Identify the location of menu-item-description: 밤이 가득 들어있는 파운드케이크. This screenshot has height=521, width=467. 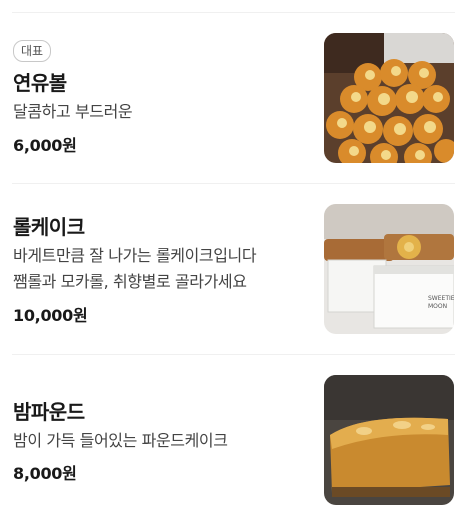
(120, 440).